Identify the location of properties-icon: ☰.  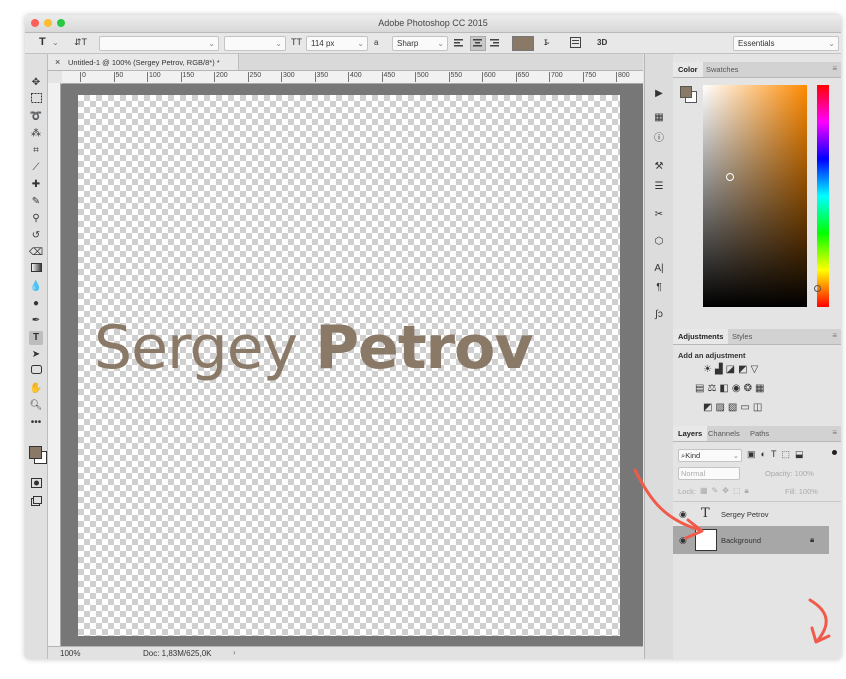
(659, 187).